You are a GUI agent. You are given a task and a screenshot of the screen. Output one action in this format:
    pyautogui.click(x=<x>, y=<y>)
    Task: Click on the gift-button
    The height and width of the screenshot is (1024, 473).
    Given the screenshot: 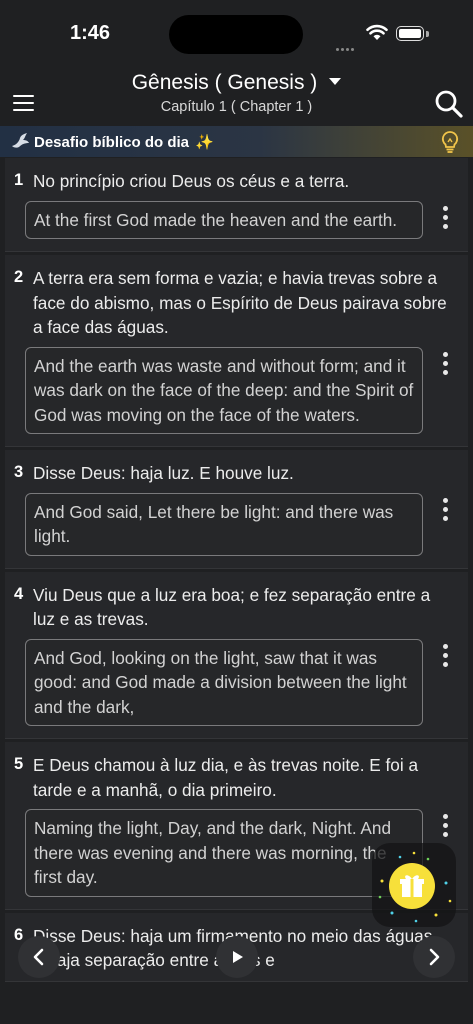 What is the action you would take?
    pyautogui.click(x=414, y=885)
    